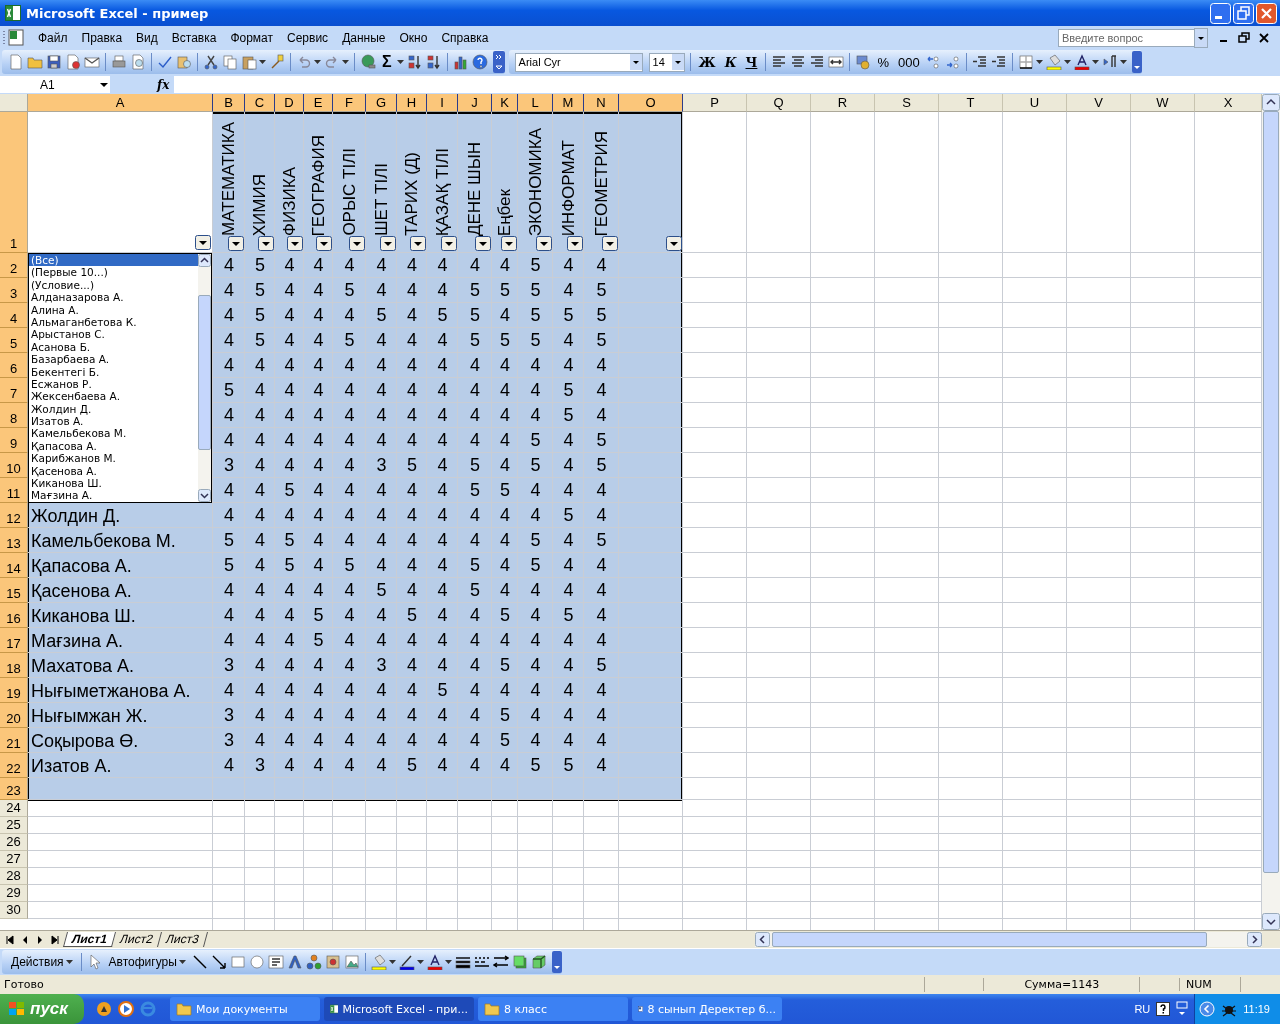 This screenshot has height=1024, width=1280. What do you see at coordinates (1163, 103) in the screenshot?
I see `column-header: W` at bounding box center [1163, 103].